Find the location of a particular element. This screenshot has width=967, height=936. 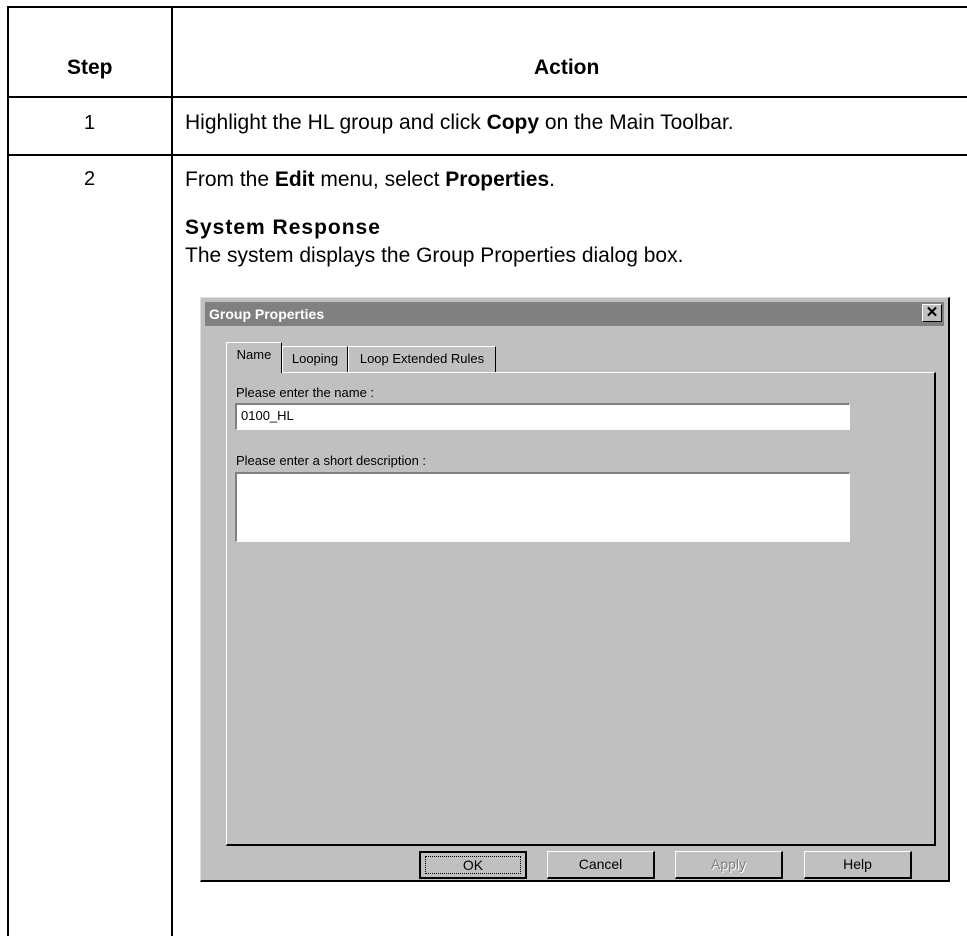

properties-emphasis: Properties is located at coordinates (497, 179).